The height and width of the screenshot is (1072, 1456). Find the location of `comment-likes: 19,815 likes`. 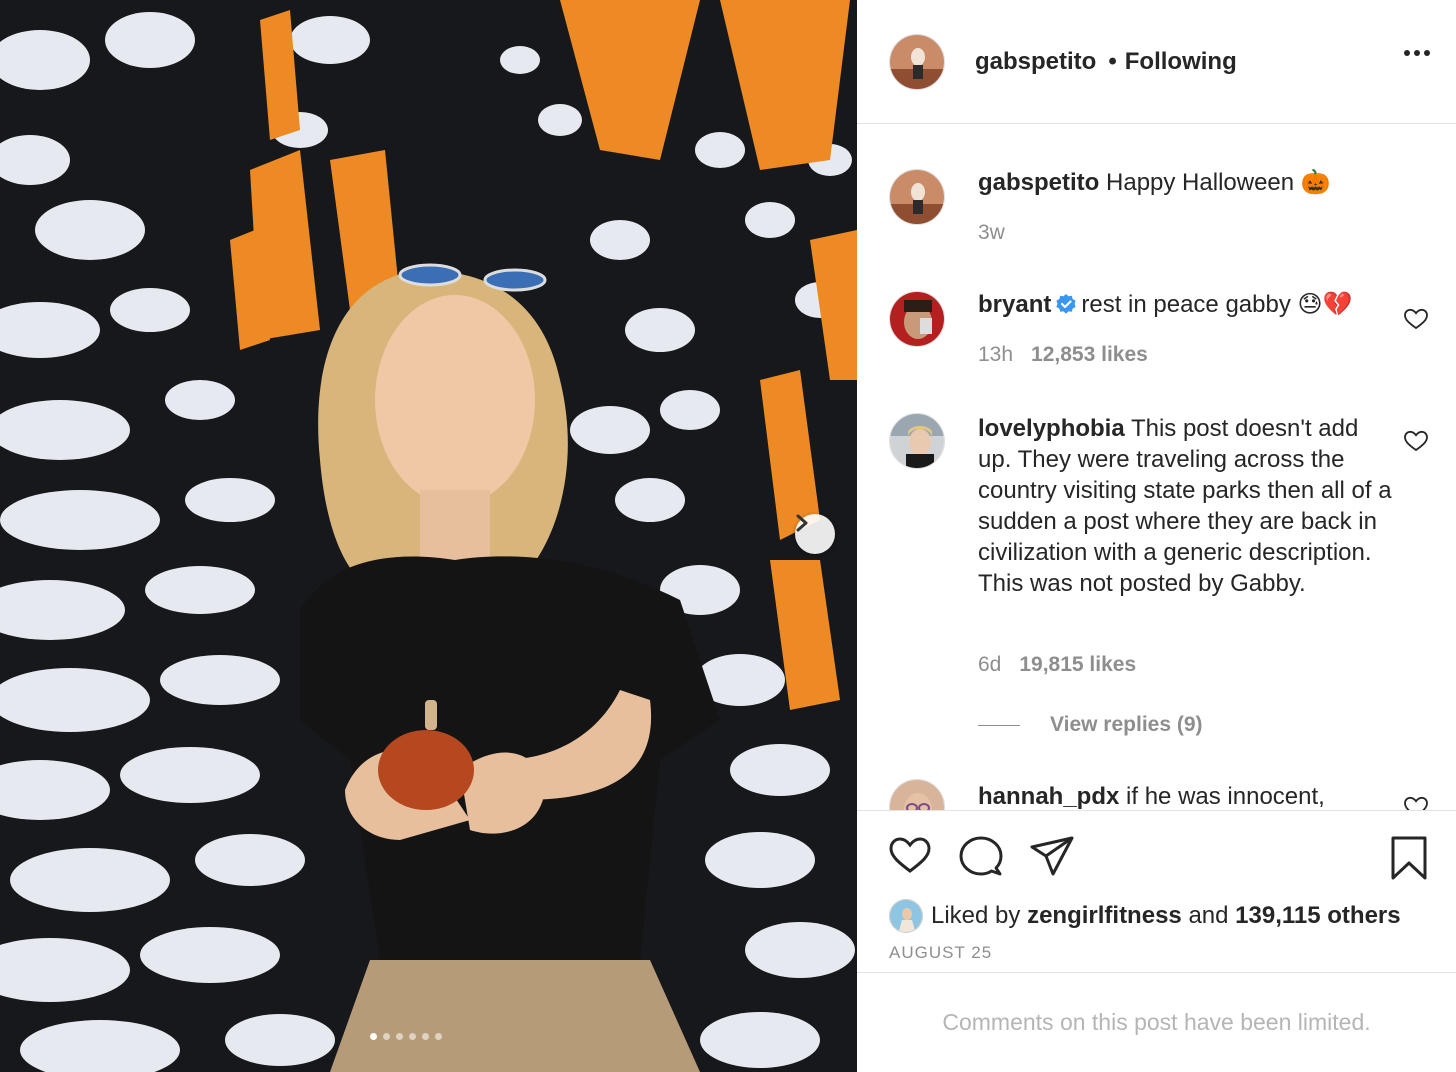

comment-likes: 19,815 likes is located at coordinates (1077, 664).